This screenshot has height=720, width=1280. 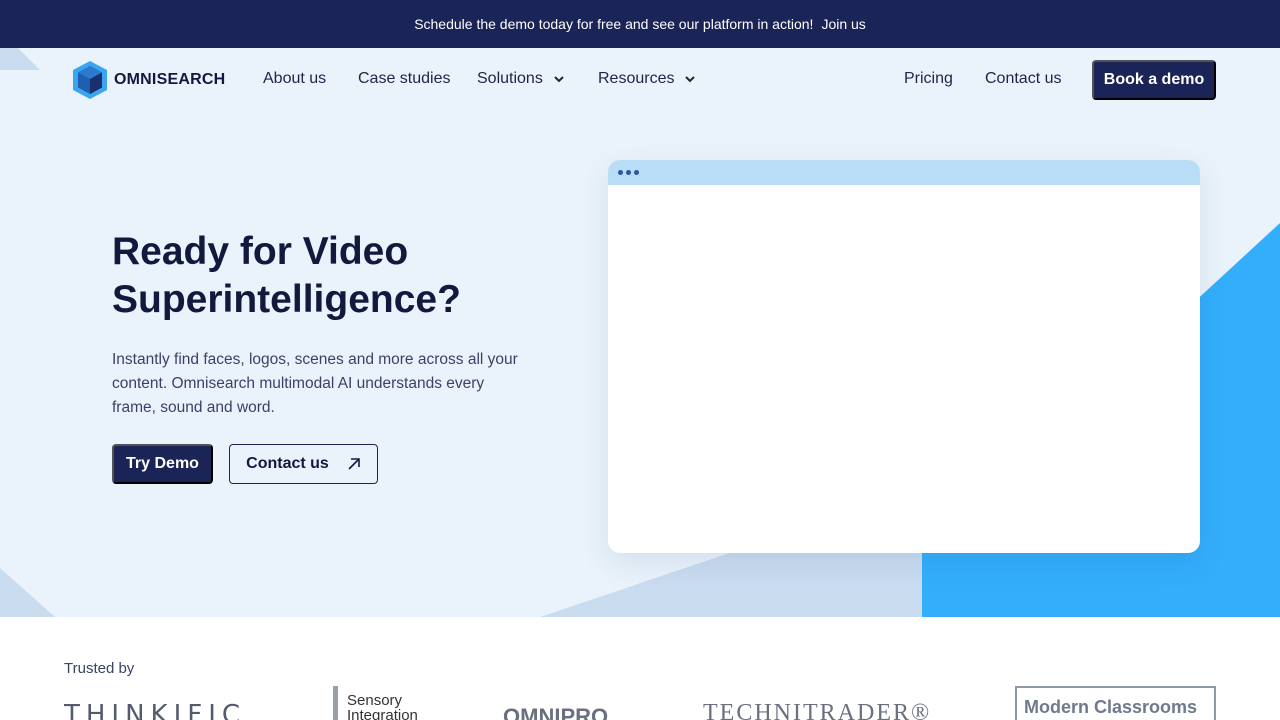 I want to click on hero-headline-line2: Superintelligence?, so click(x=286, y=299).